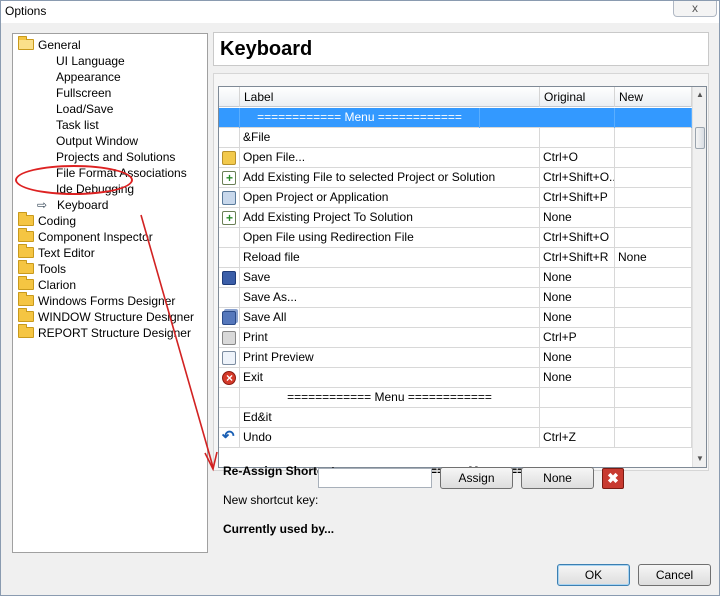 This screenshot has height=597, width=720. Describe the element at coordinates (461, 49) in the screenshot. I see `section-header: Keyboard` at that location.